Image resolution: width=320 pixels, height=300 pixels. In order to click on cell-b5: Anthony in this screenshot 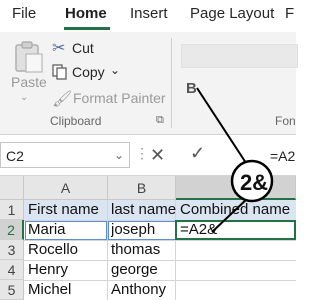, I will do `click(138, 289)`.